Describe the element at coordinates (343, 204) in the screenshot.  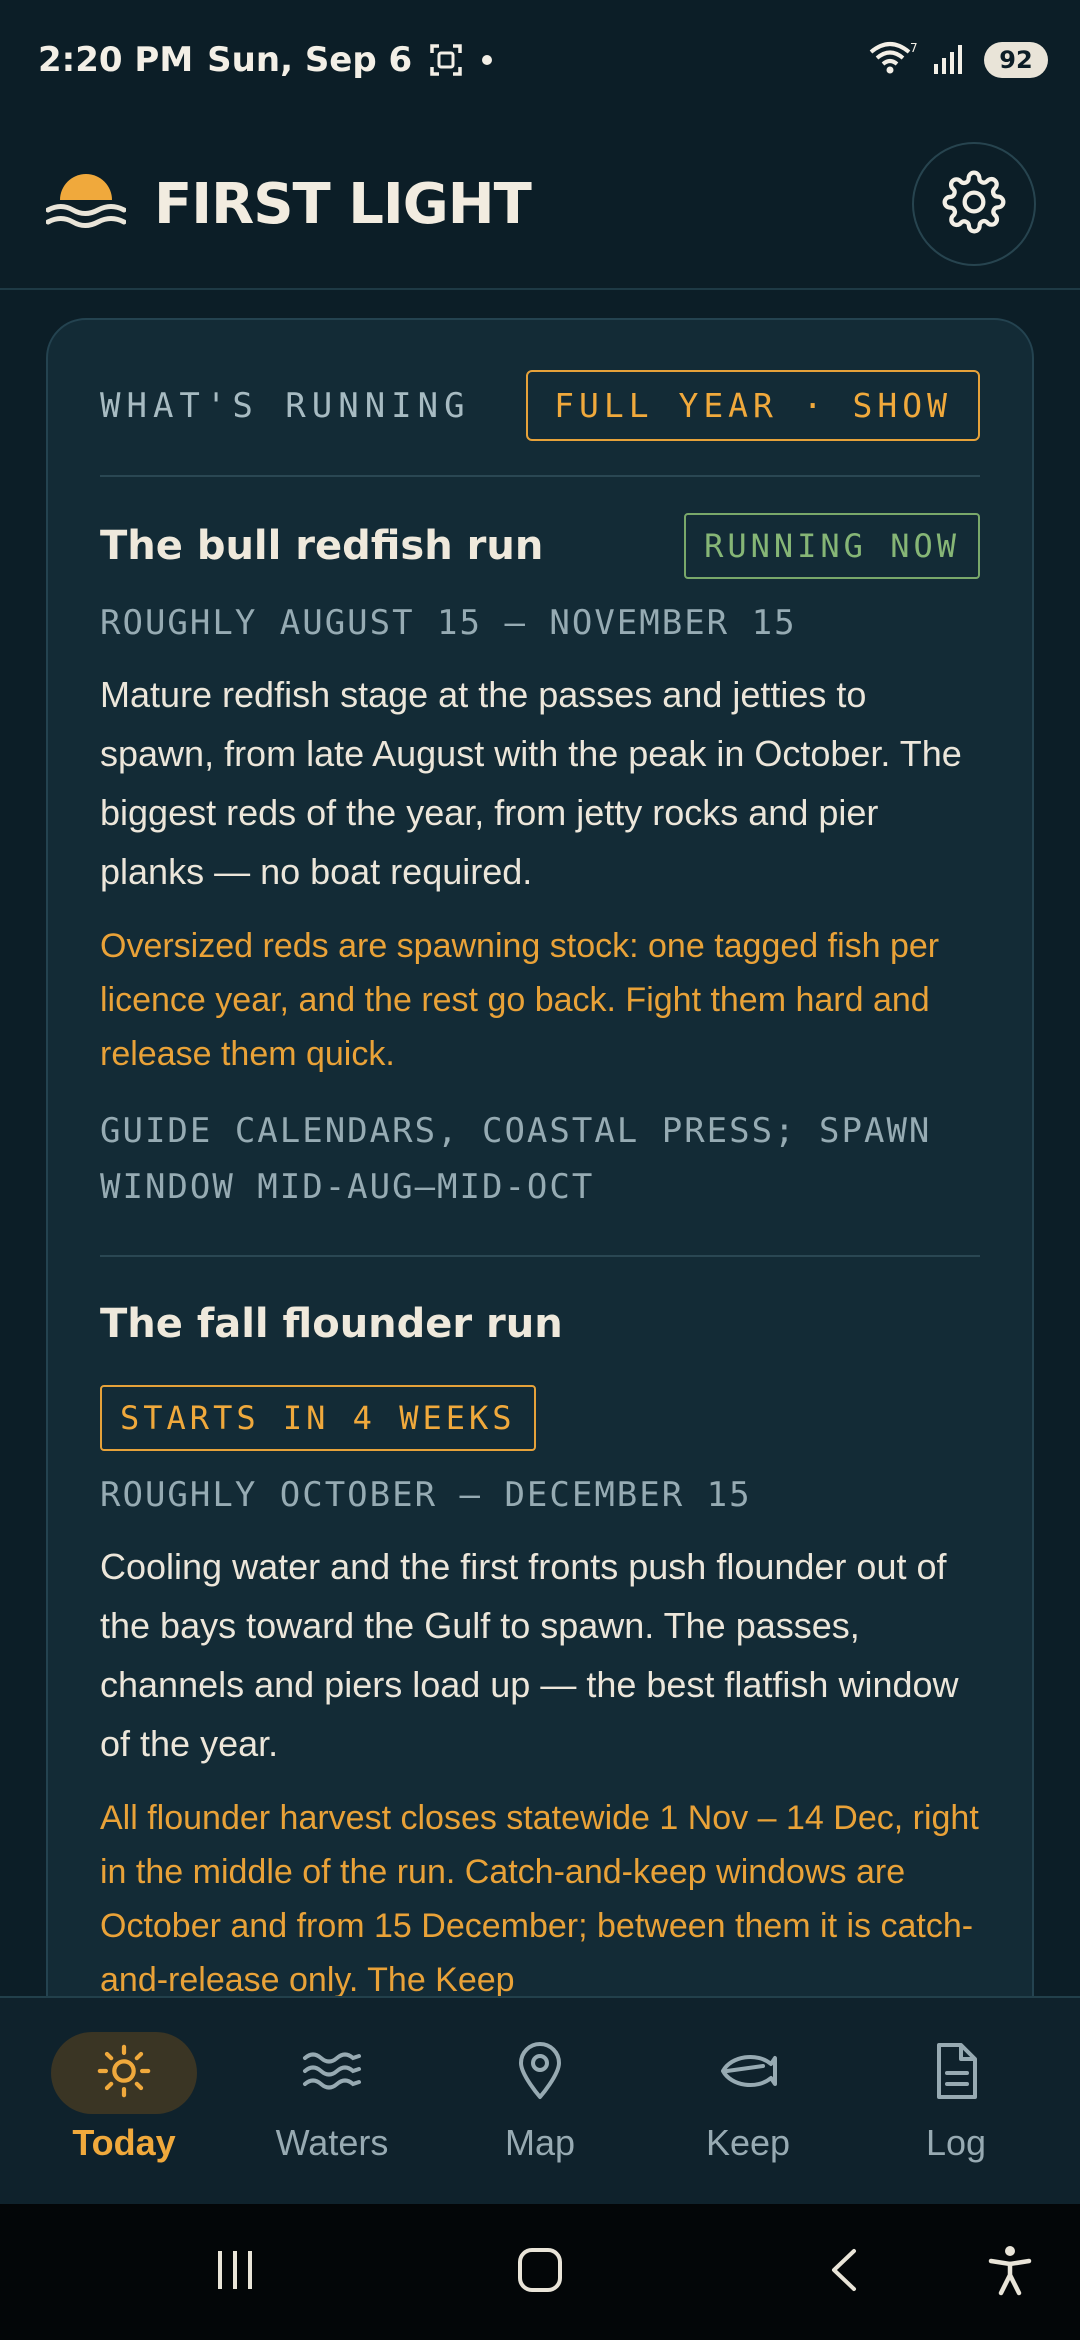
I see `app-title: FIRST LIGHT` at that location.